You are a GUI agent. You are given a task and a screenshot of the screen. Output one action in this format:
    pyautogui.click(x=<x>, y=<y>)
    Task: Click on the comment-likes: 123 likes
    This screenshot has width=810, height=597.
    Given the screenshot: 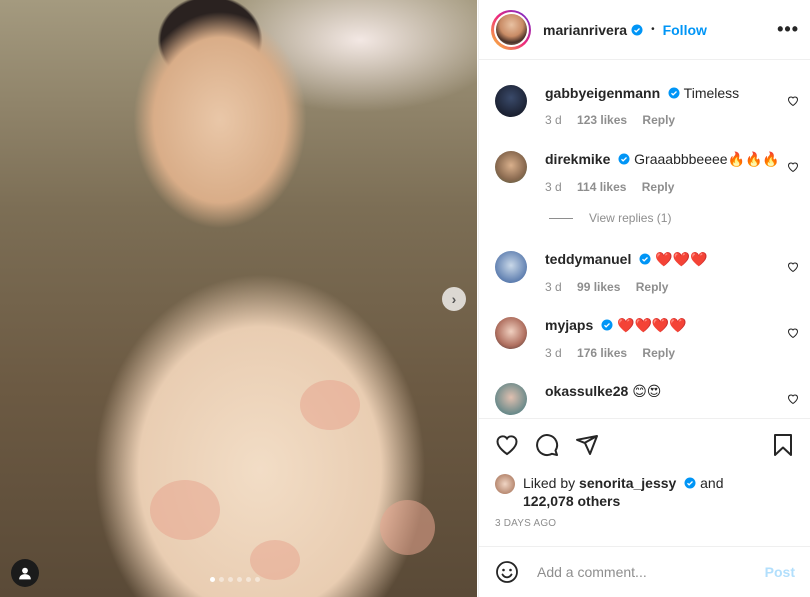 What is the action you would take?
    pyautogui.click(x=602, y=120)
    